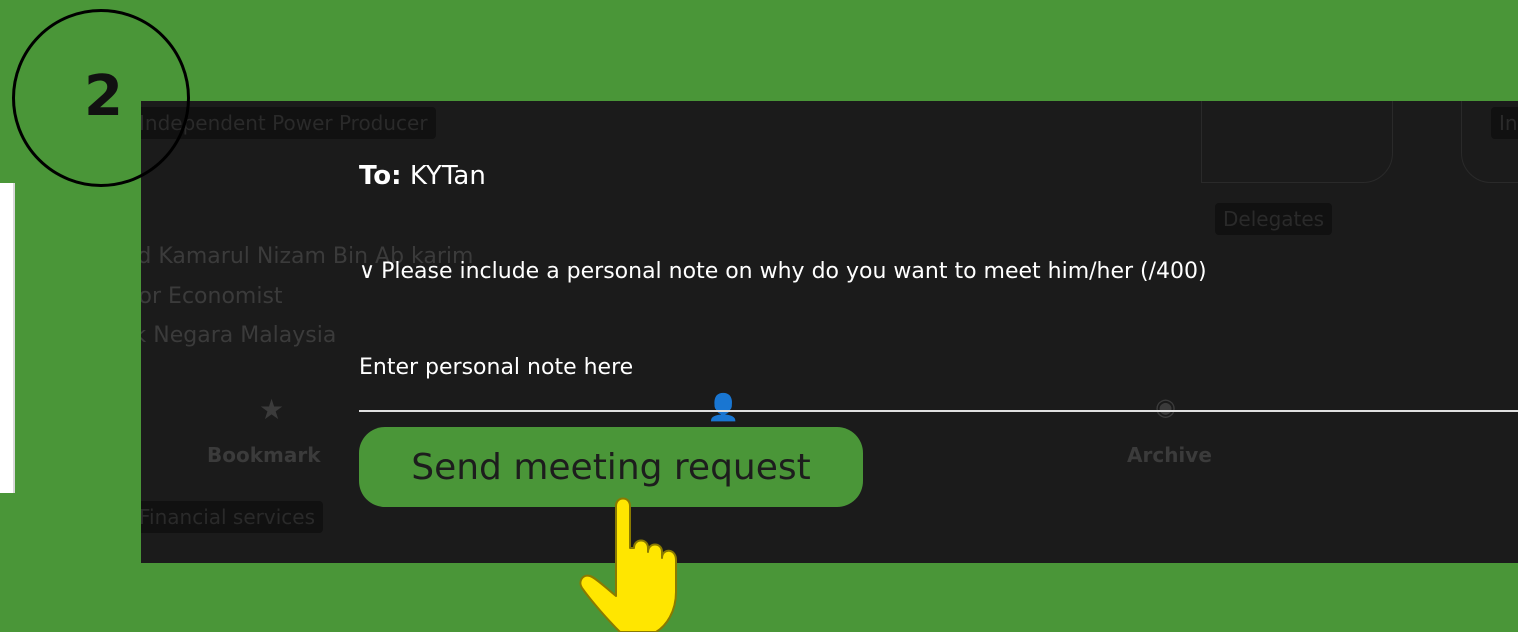 The width and height of the screenshot is (1518, 632). Describe the element at coordinates (447, 176) in the screenshot. I see `recipient-name: KYTan` at that location.